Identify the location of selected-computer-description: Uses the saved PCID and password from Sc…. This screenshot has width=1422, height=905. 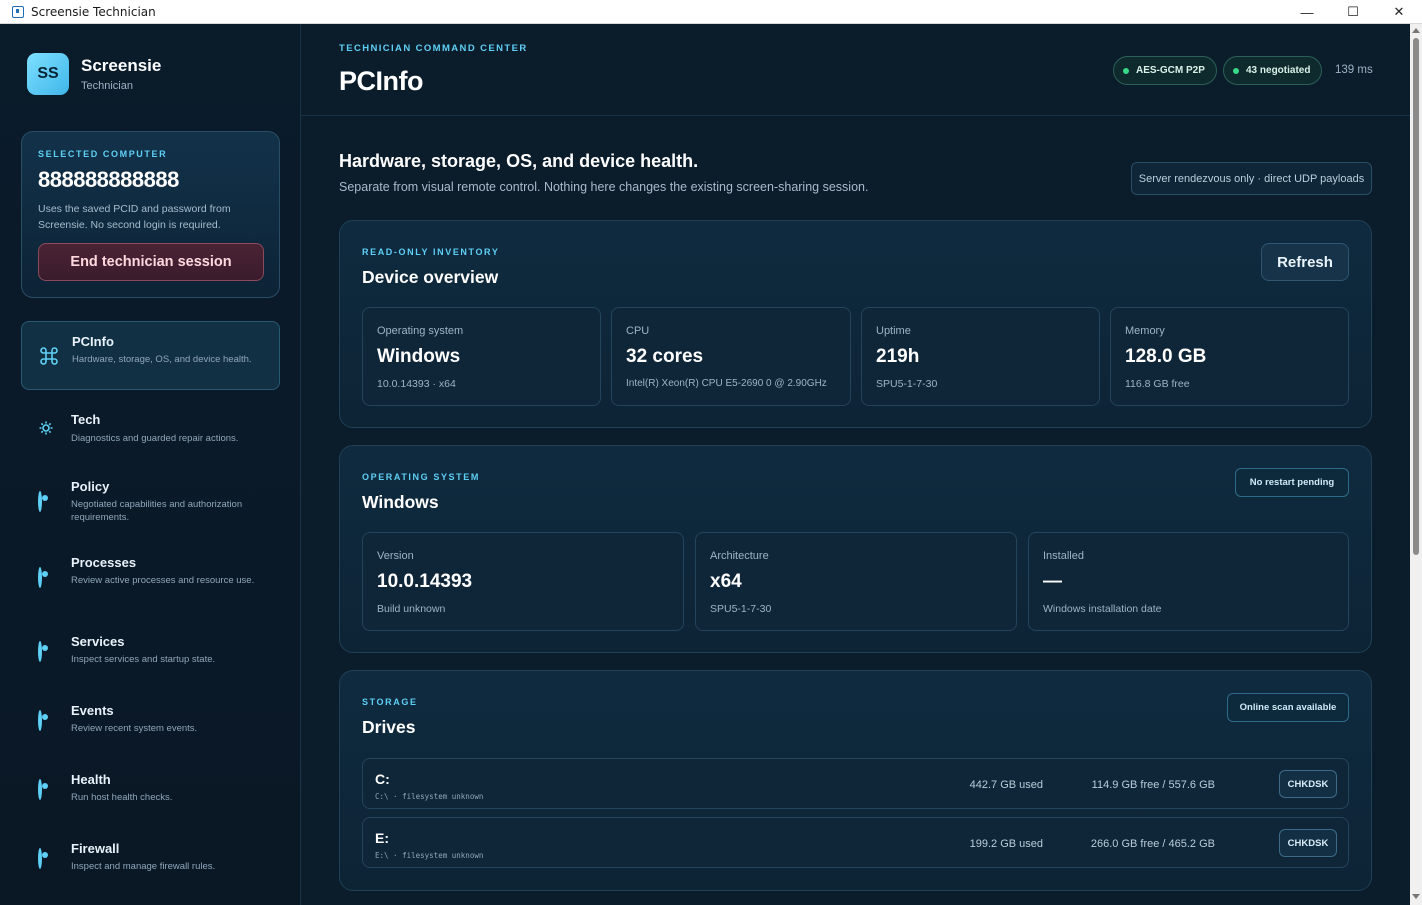
(134, 217).